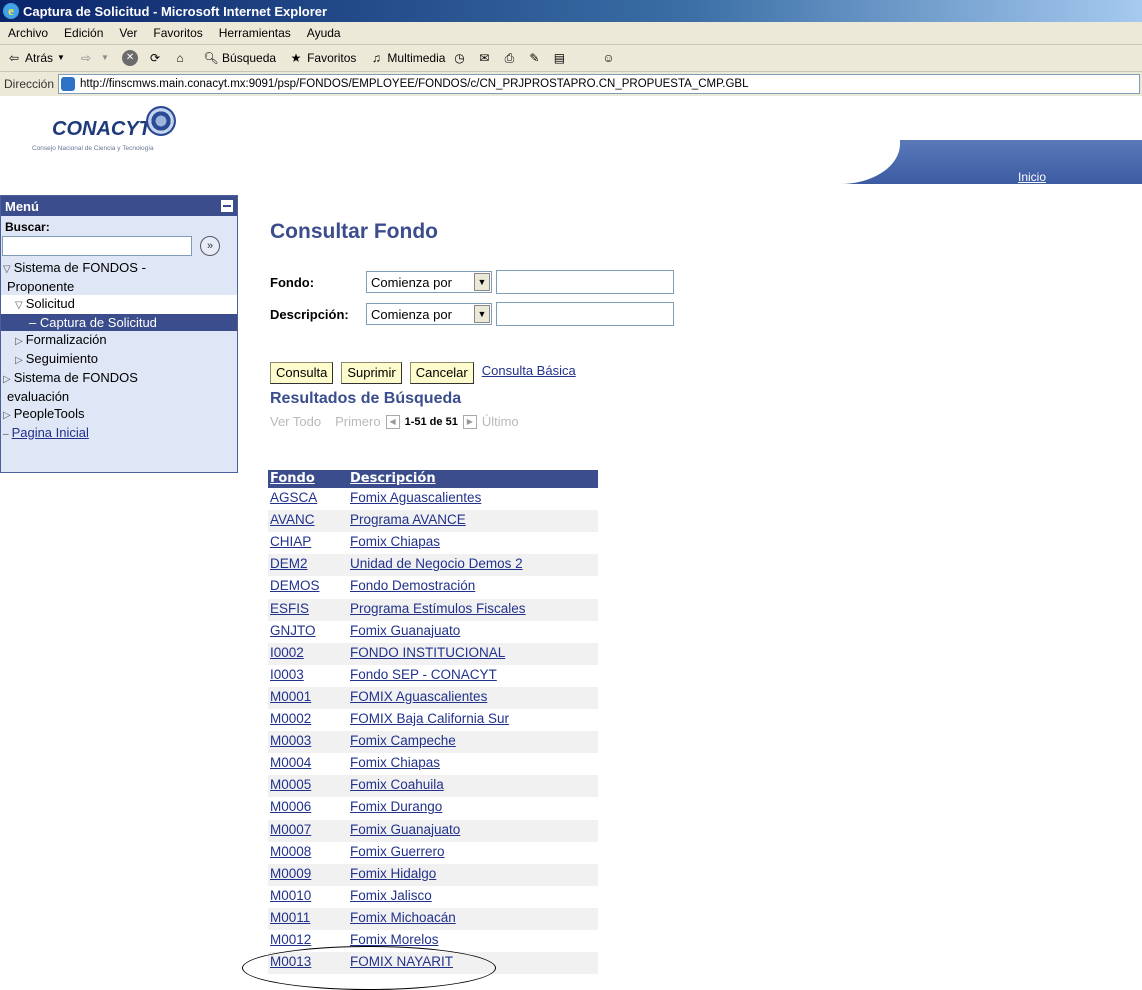  Describe the element at coordinates (459, 58) in the screenshot. I see `history-icon: ◷` at that location.